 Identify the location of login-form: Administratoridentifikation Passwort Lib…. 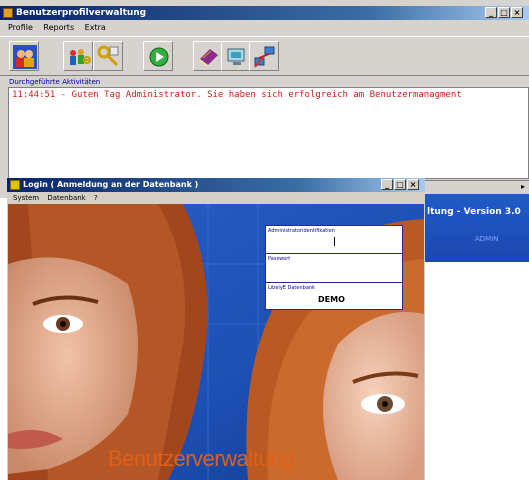
(334, 267).